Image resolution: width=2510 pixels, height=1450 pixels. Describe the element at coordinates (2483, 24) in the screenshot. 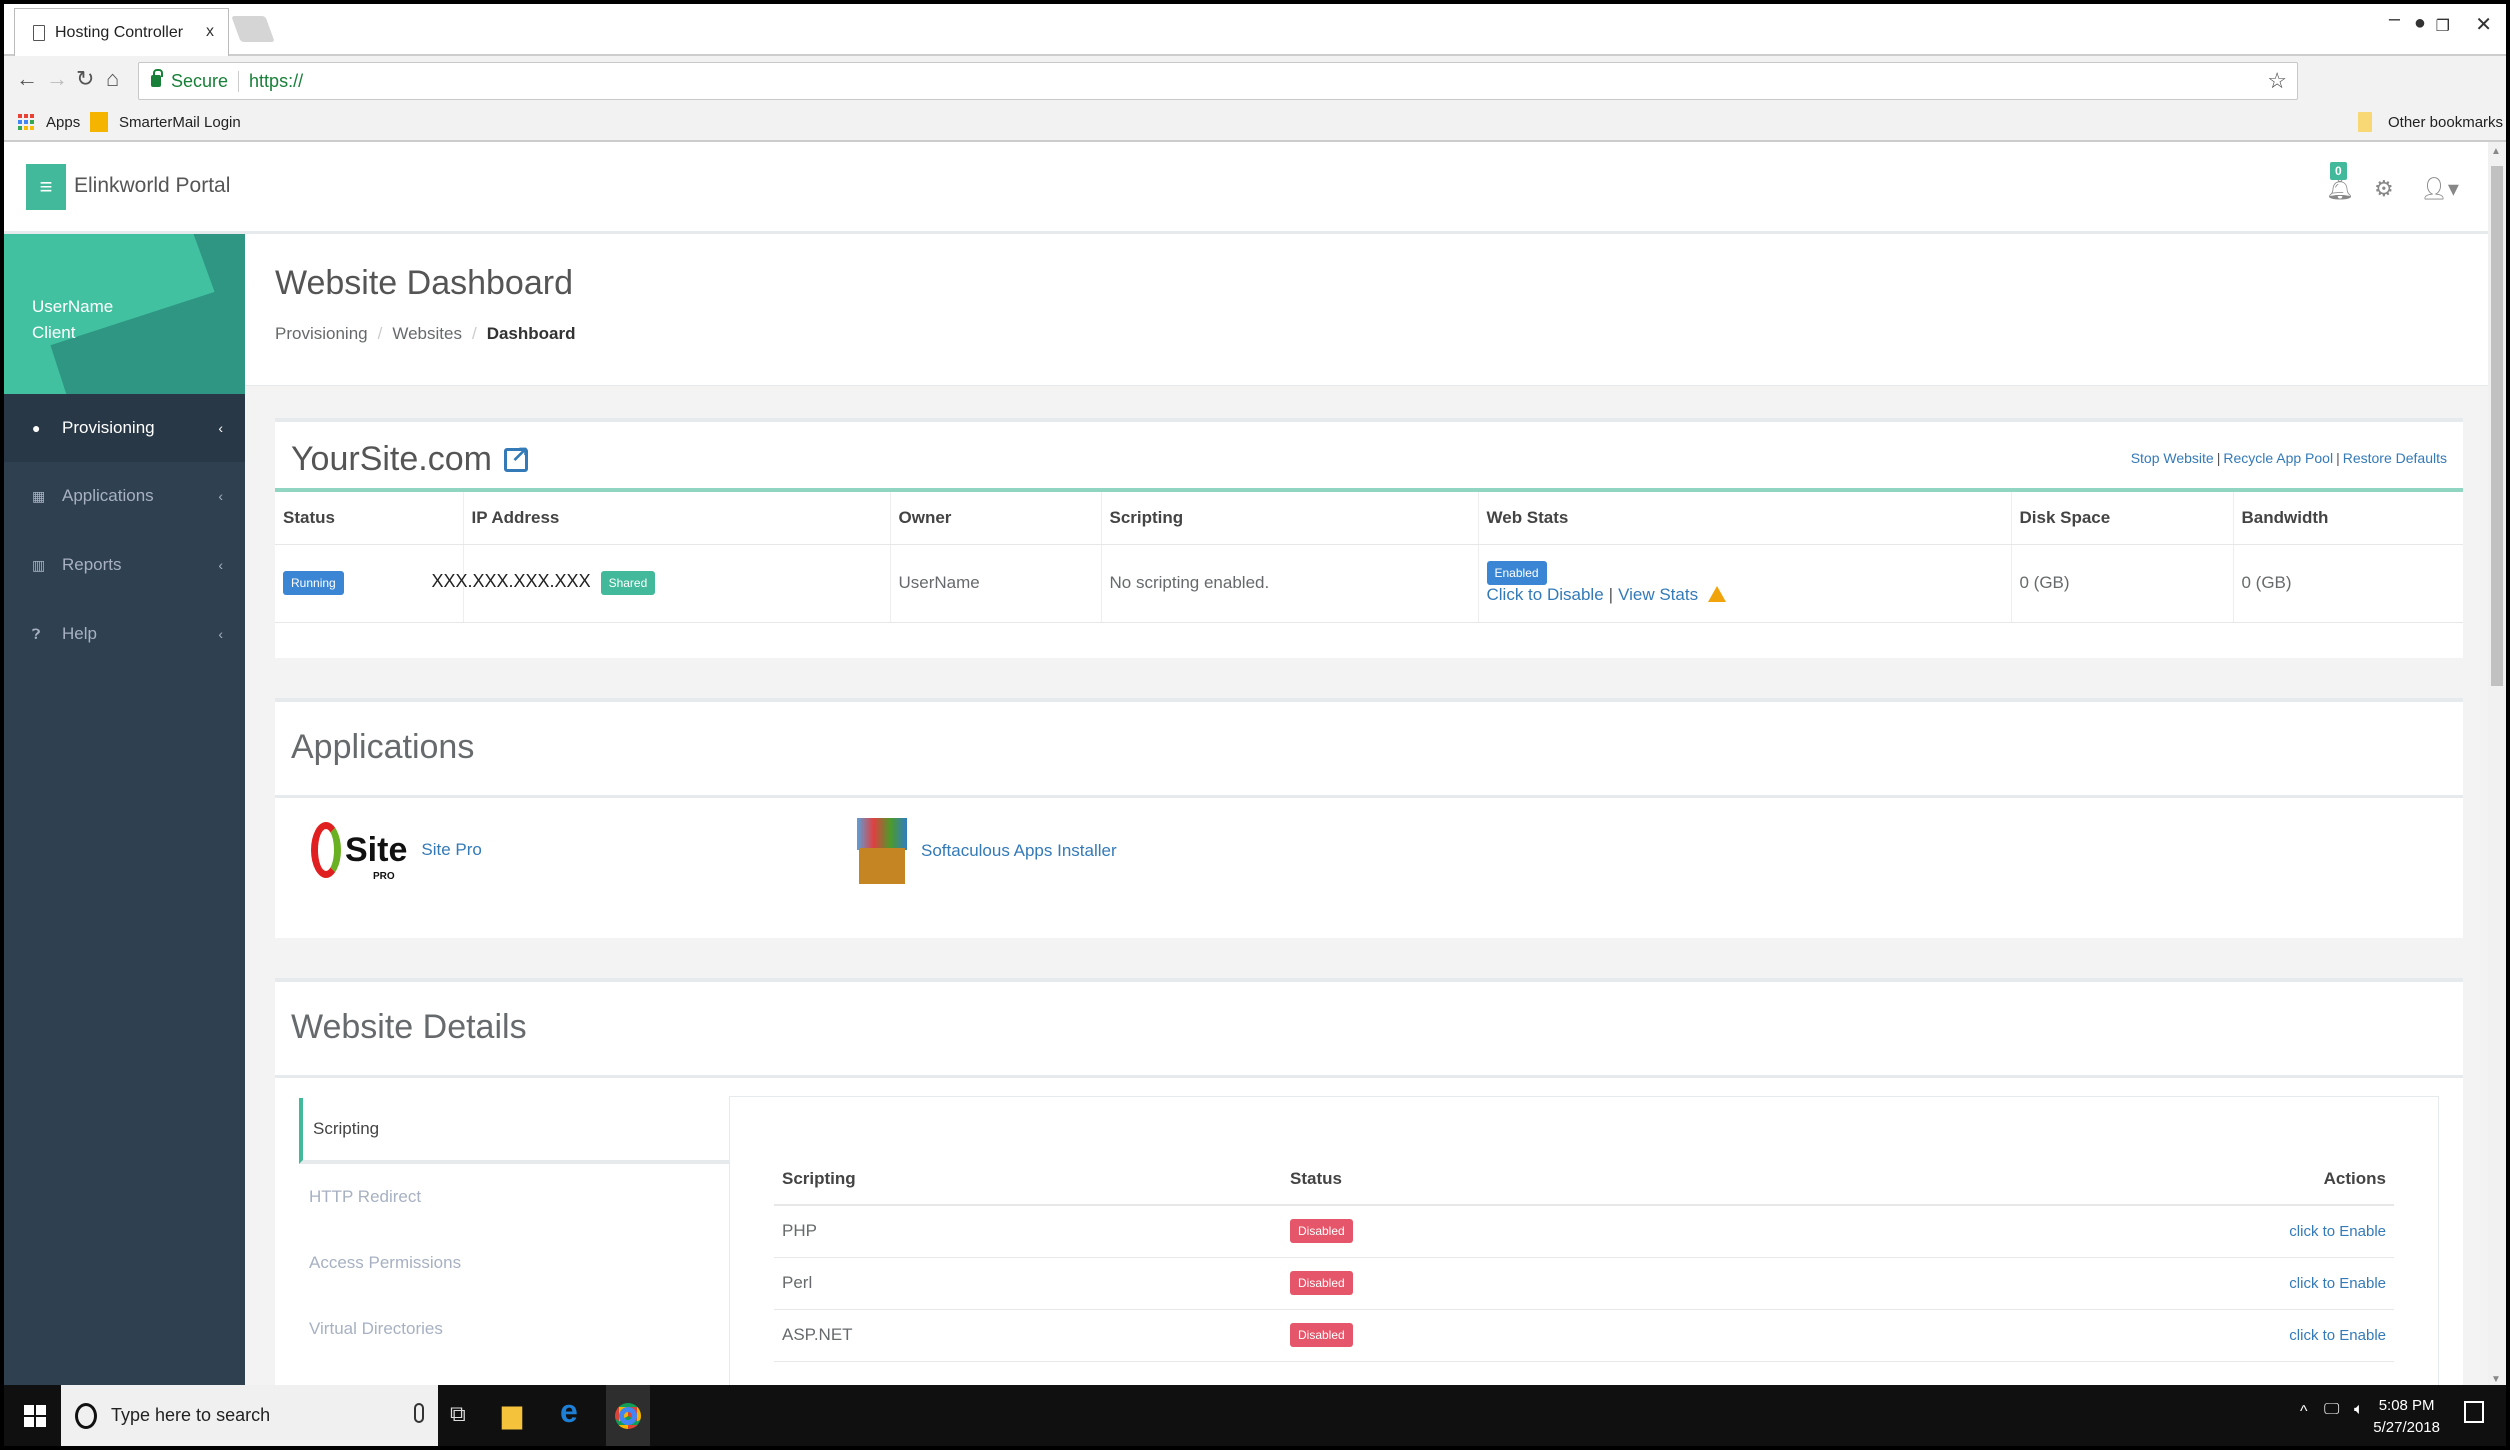

I see `close-window-icon: ✕` at that location.